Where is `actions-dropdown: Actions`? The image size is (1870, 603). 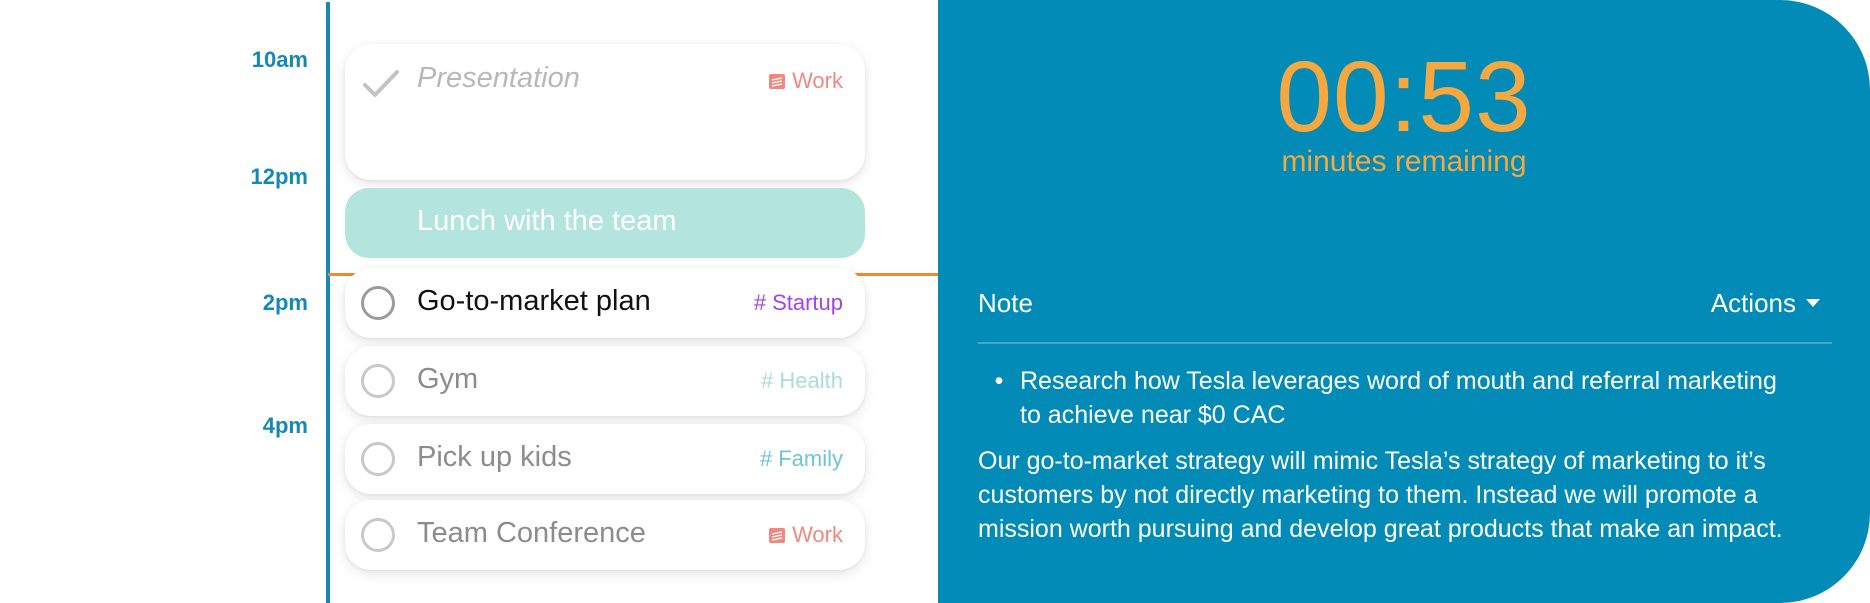 actions-dropdown: Actions is located at coordinates (1765, 303).